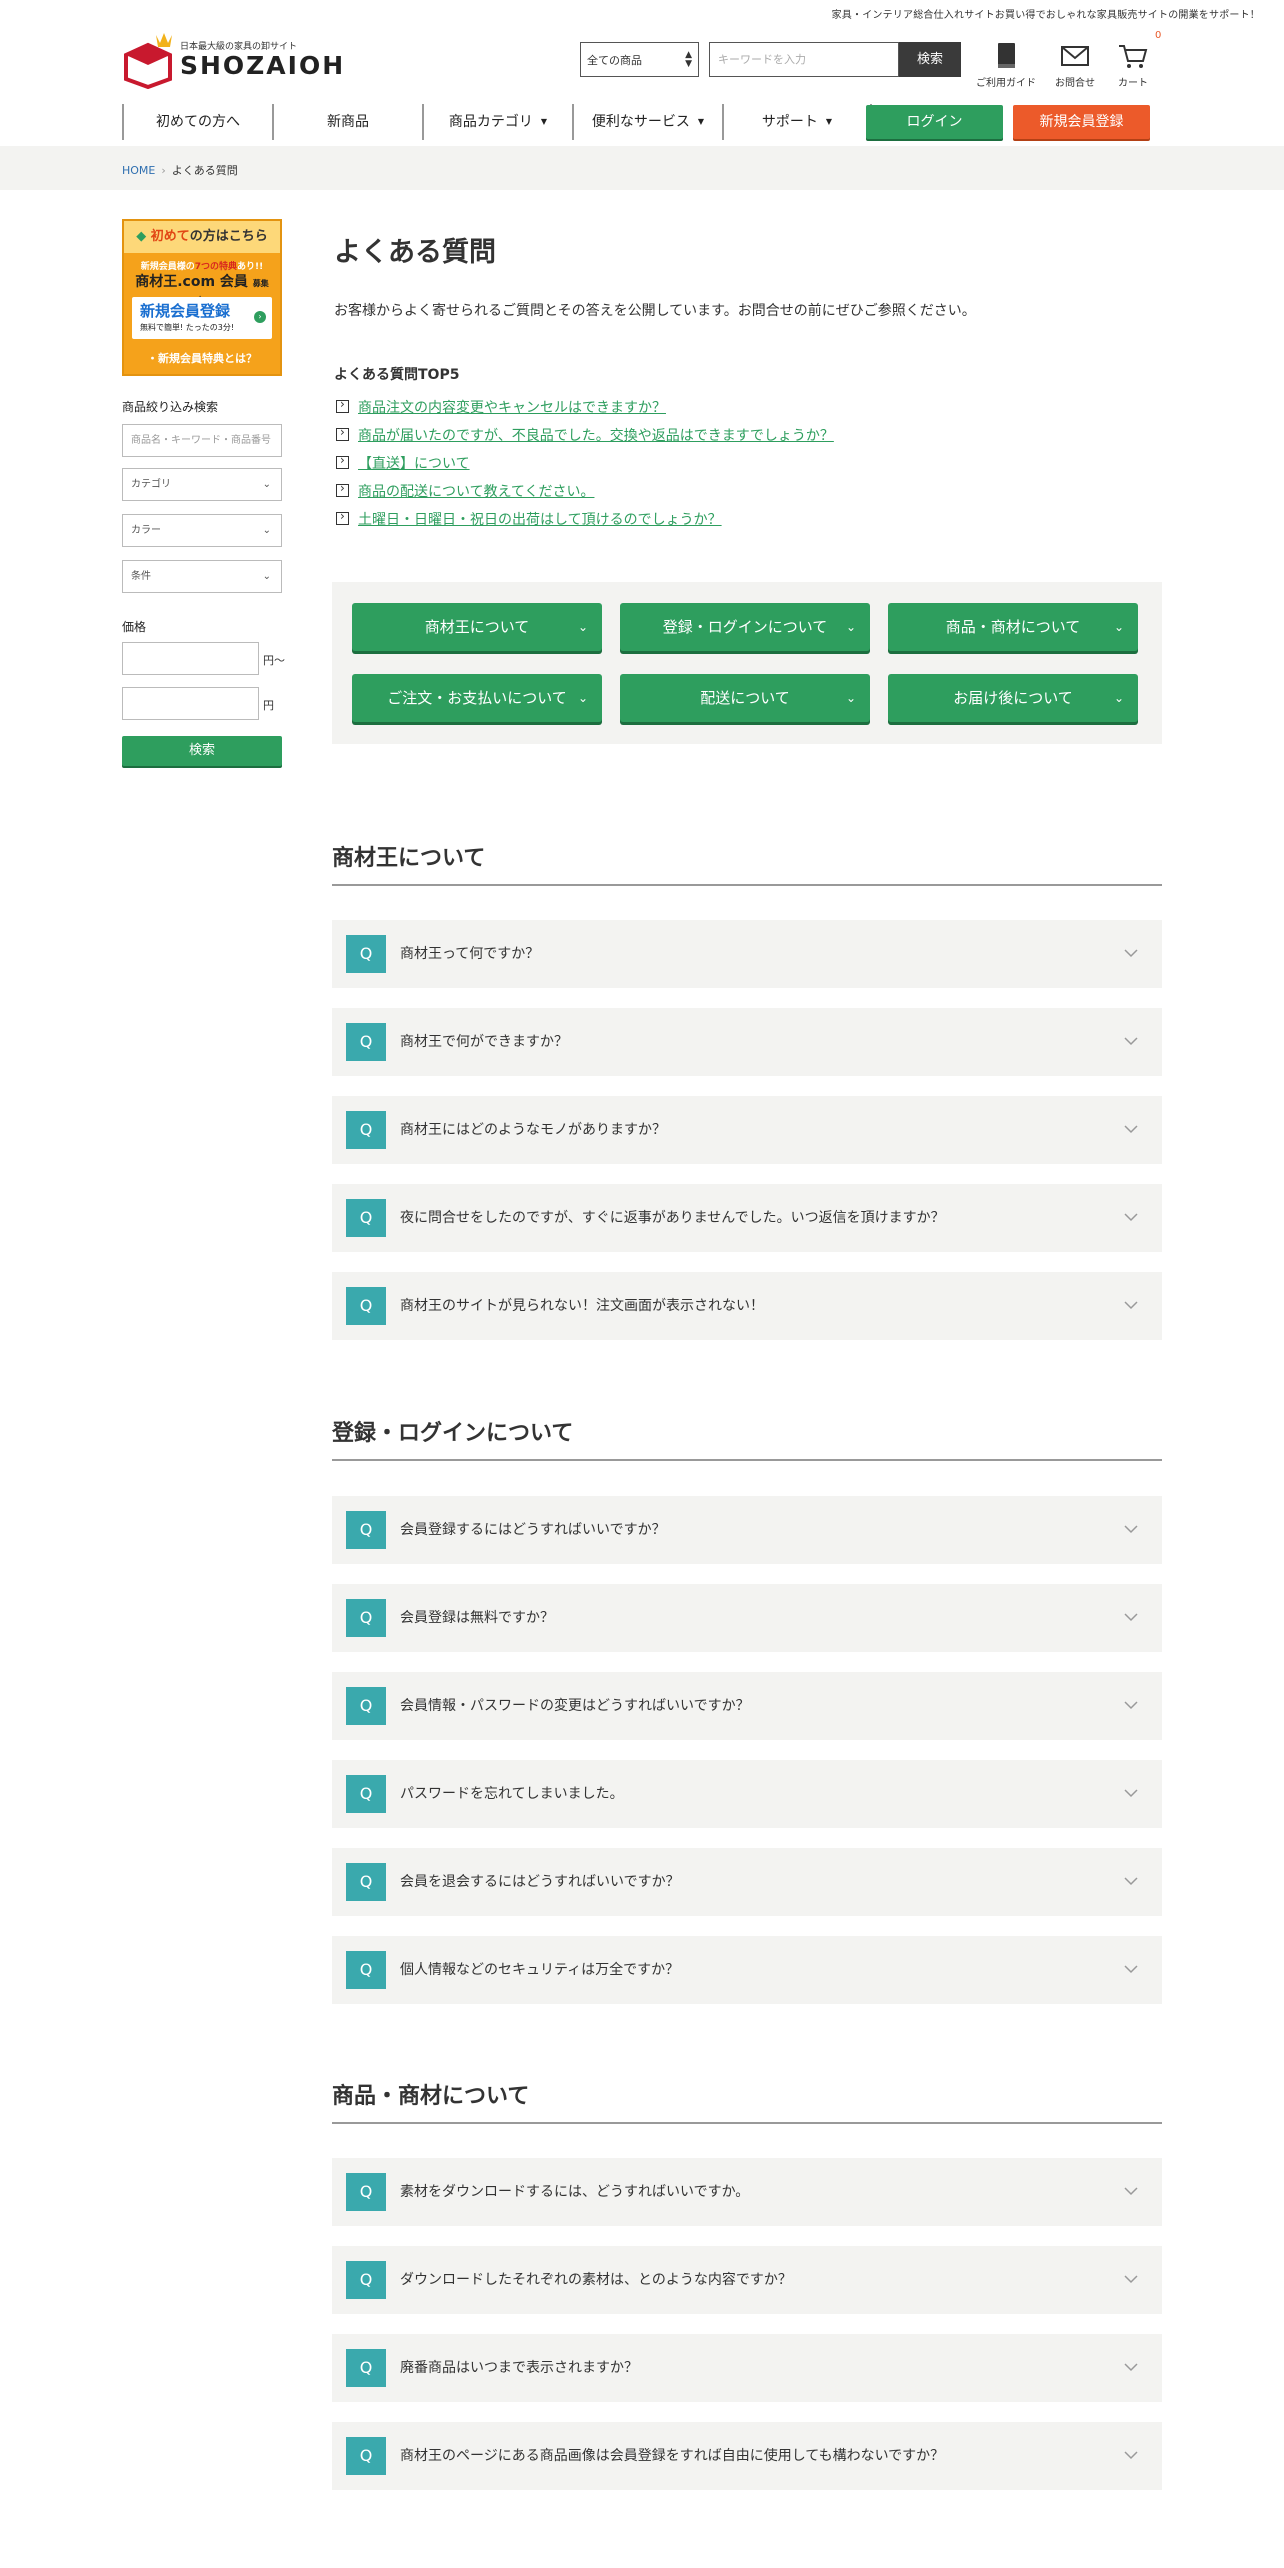  What do you see at coordinates (477, 627) in the screenshot?
I see `category-button: 商材王について ⌄` at bounding box center [477, 627].